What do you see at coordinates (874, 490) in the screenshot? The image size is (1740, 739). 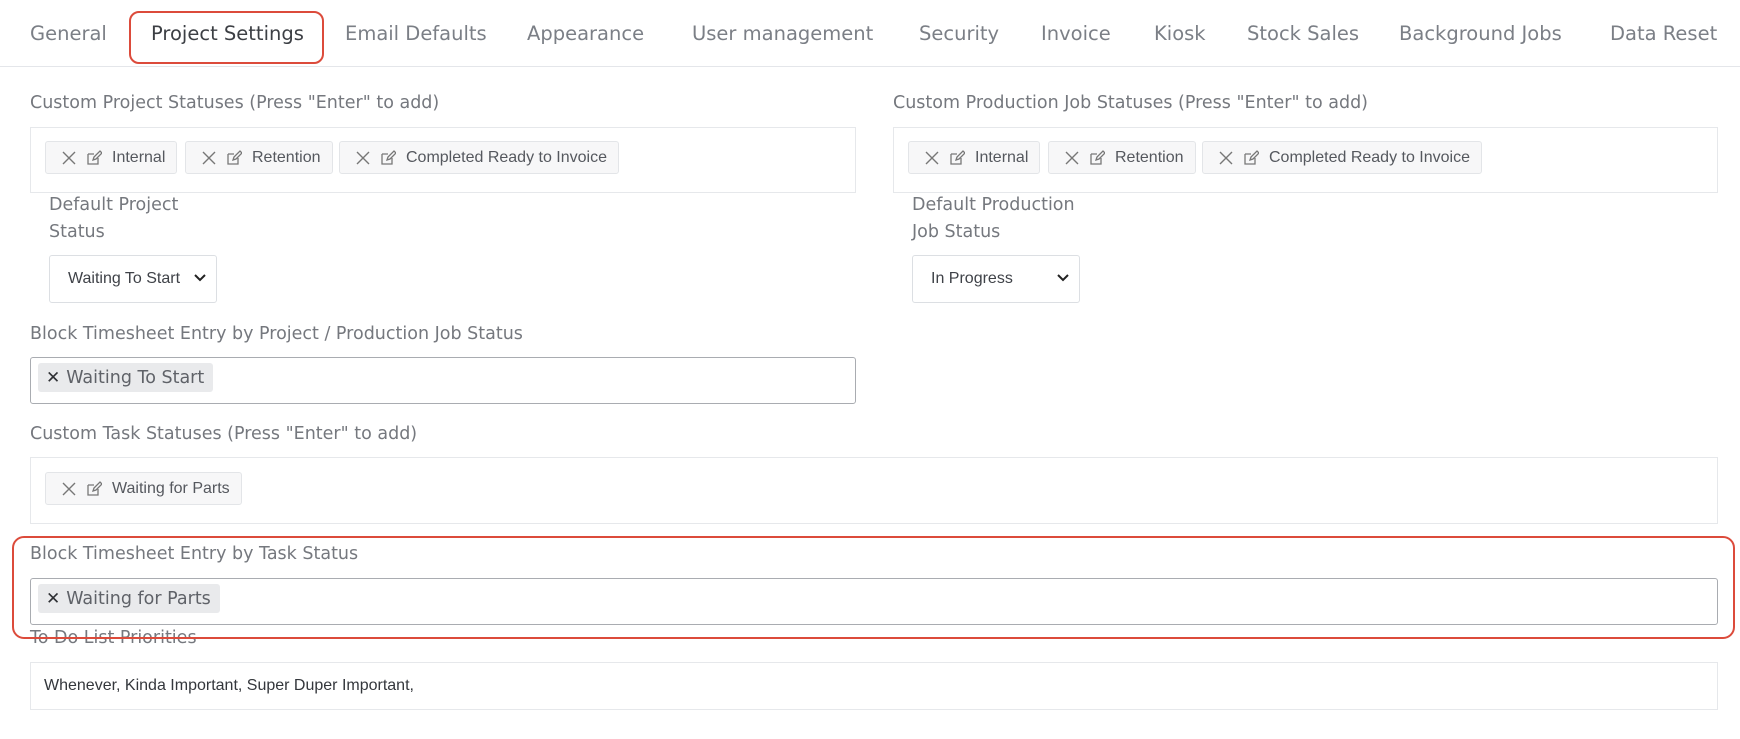 I see `task-statuses-input: Waiting for Parts` at bounding box center [874, 490].